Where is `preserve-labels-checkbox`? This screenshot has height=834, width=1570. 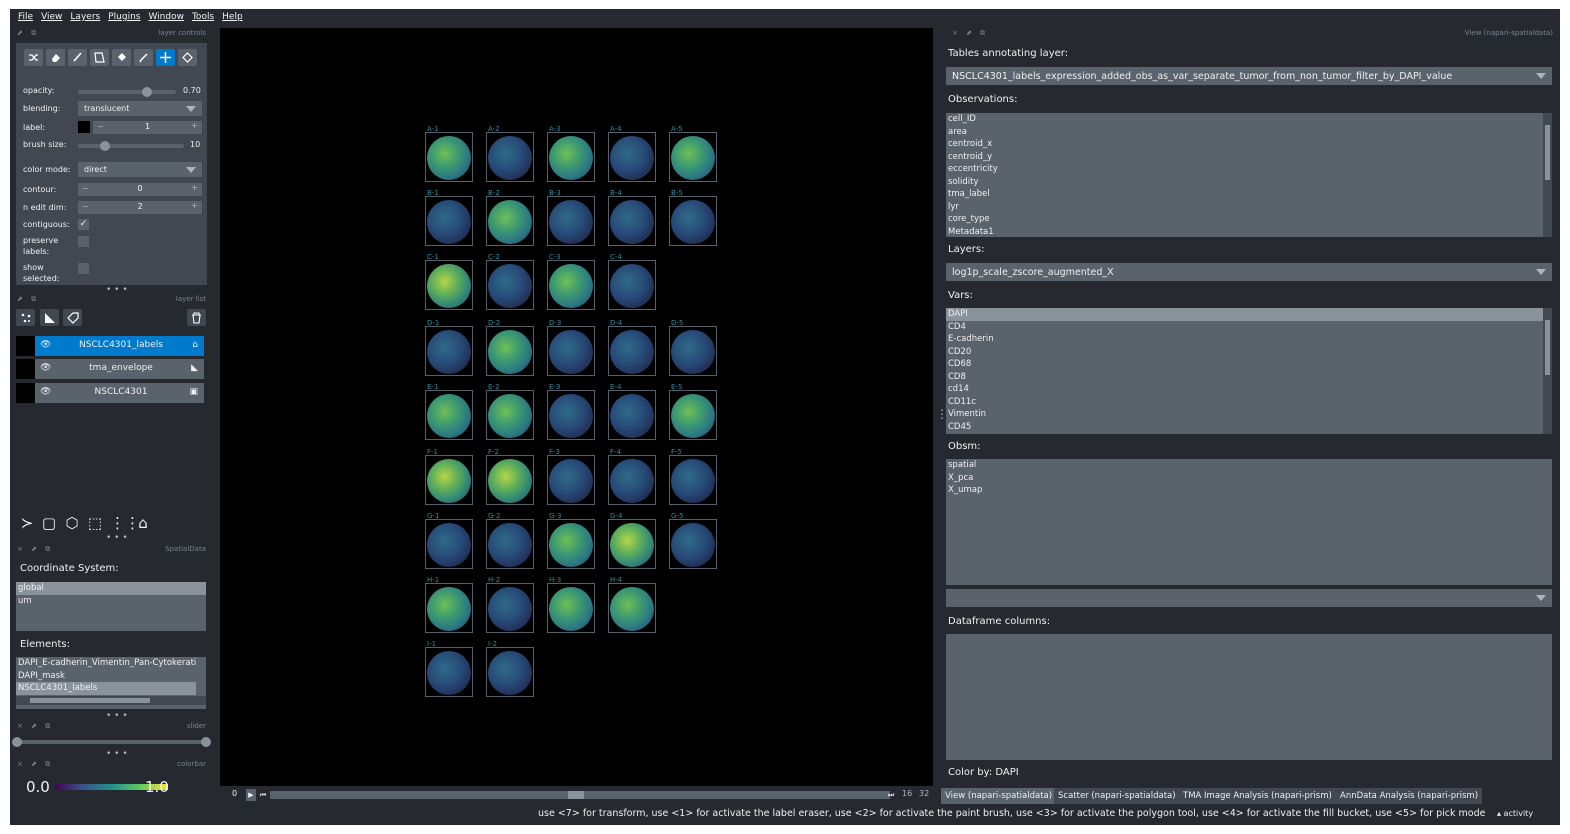 preserve-labels-checkbox is located at coordinates (83, 241).